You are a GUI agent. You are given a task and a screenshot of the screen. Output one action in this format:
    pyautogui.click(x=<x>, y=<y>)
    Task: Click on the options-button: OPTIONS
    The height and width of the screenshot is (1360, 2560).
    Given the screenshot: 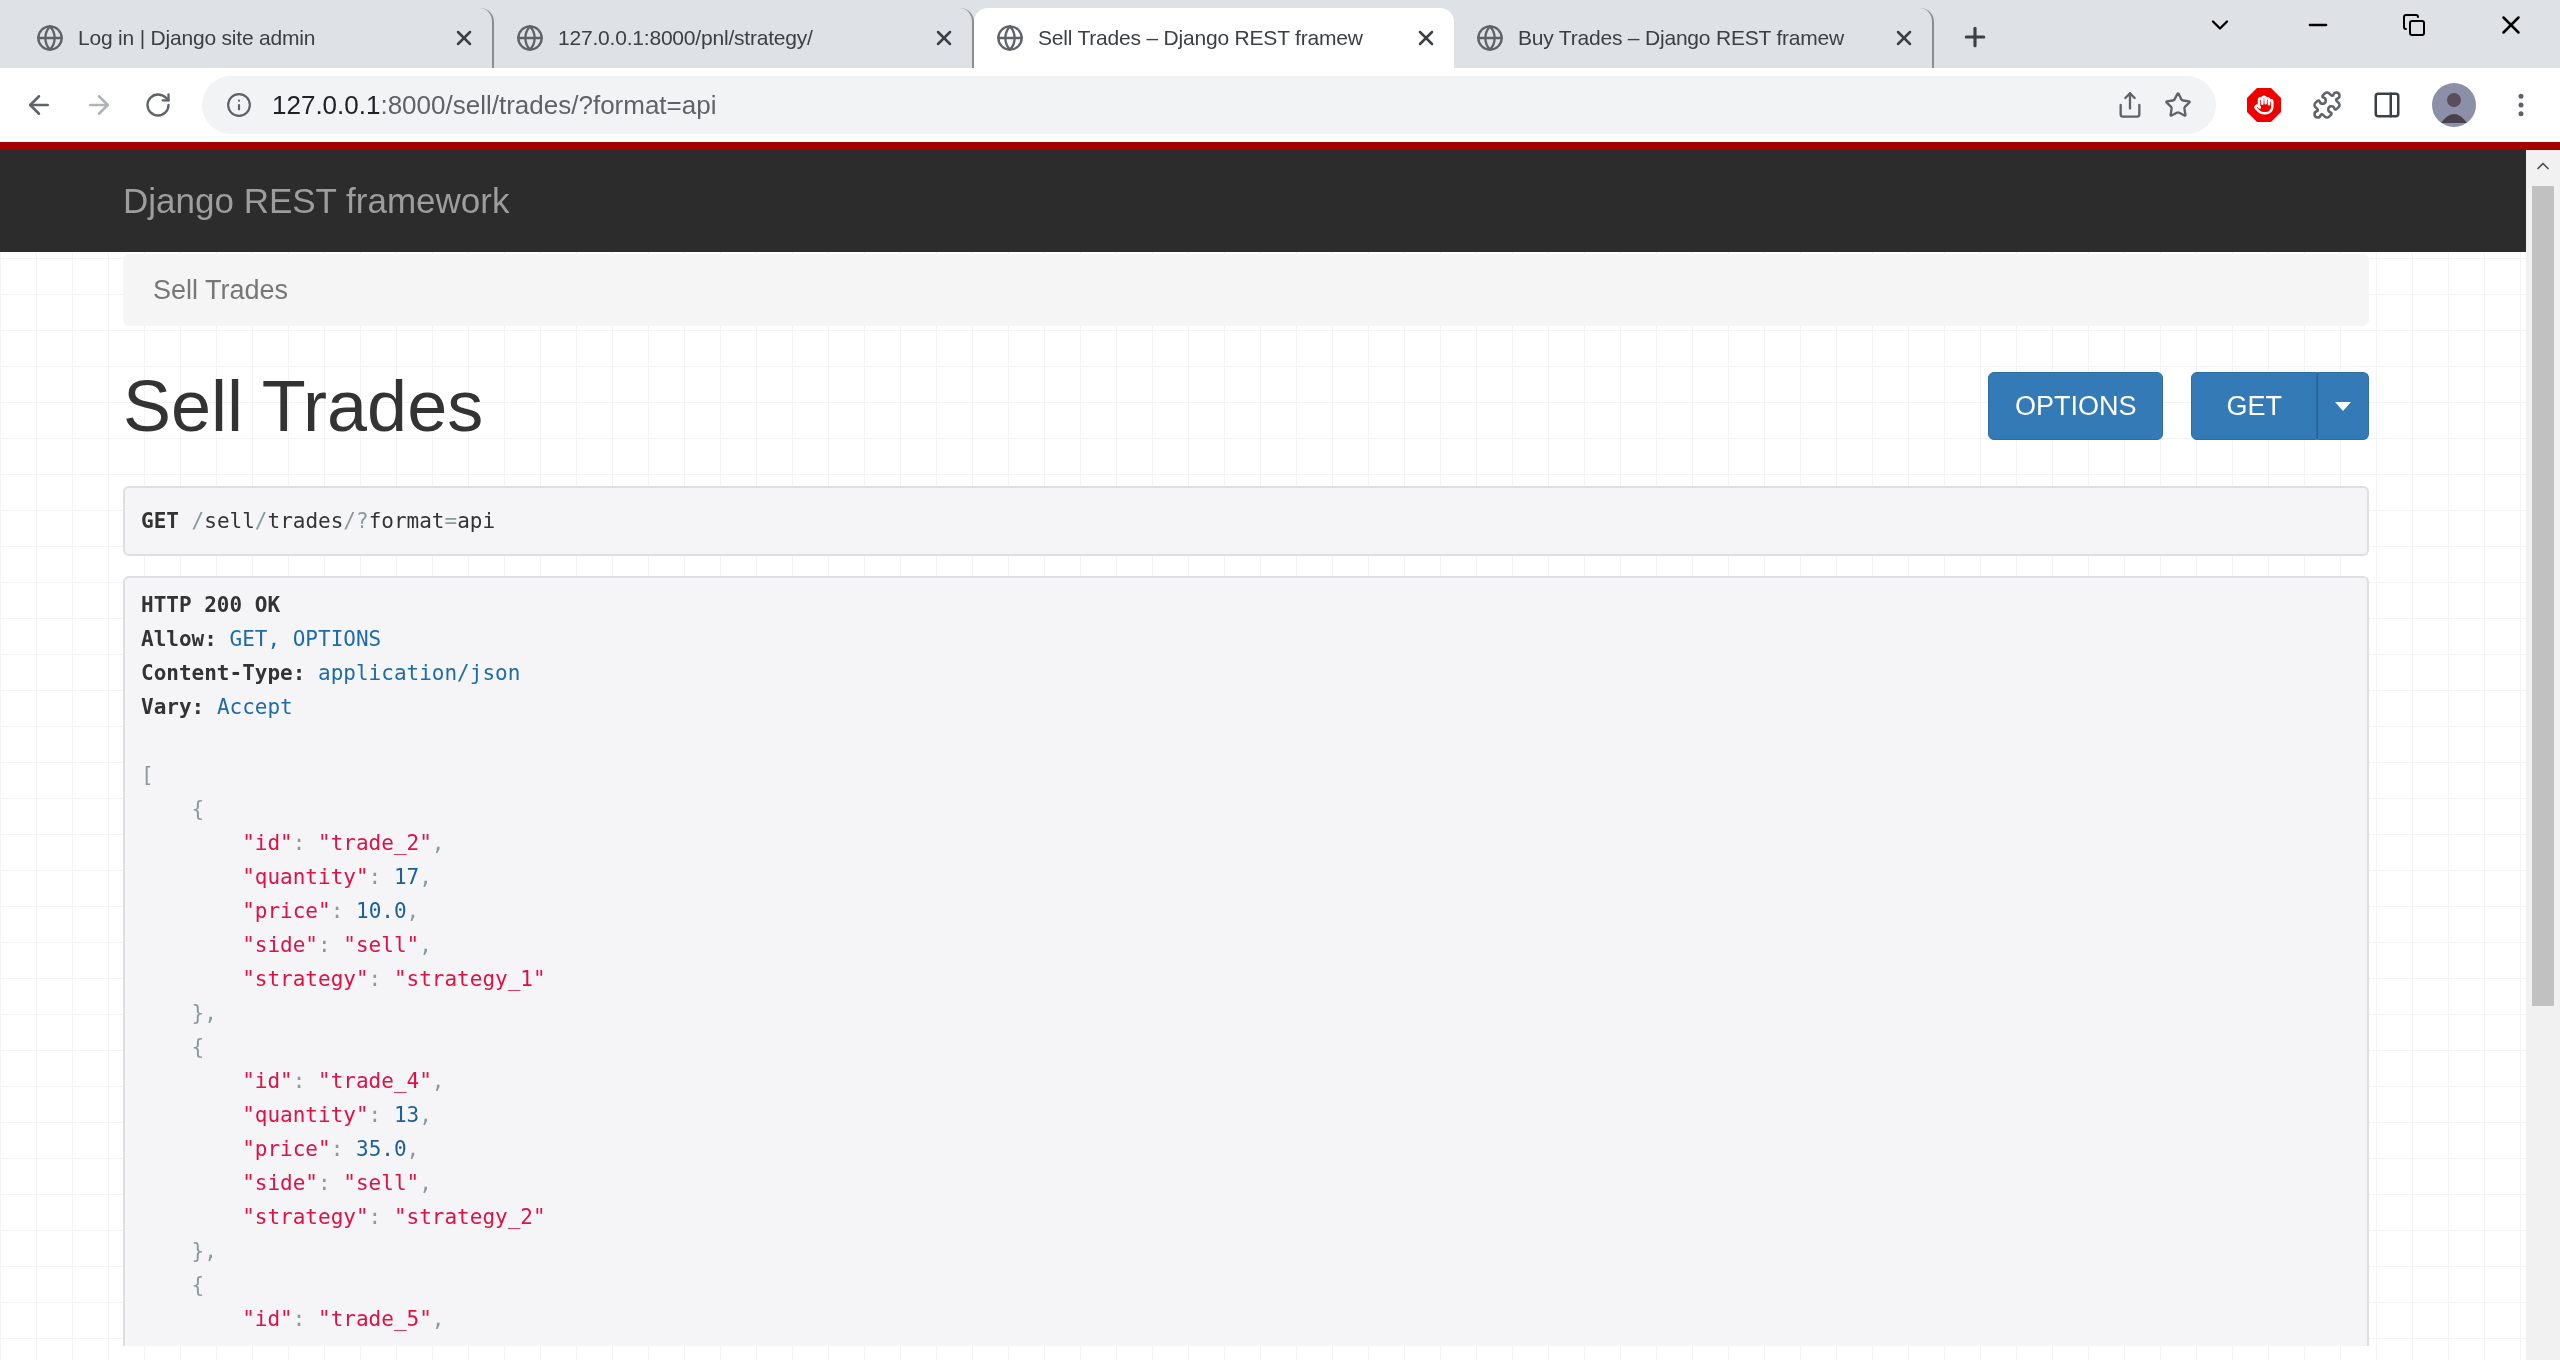 What is the action you would take?
    pyautogui.click(x=2075, y=406)
    